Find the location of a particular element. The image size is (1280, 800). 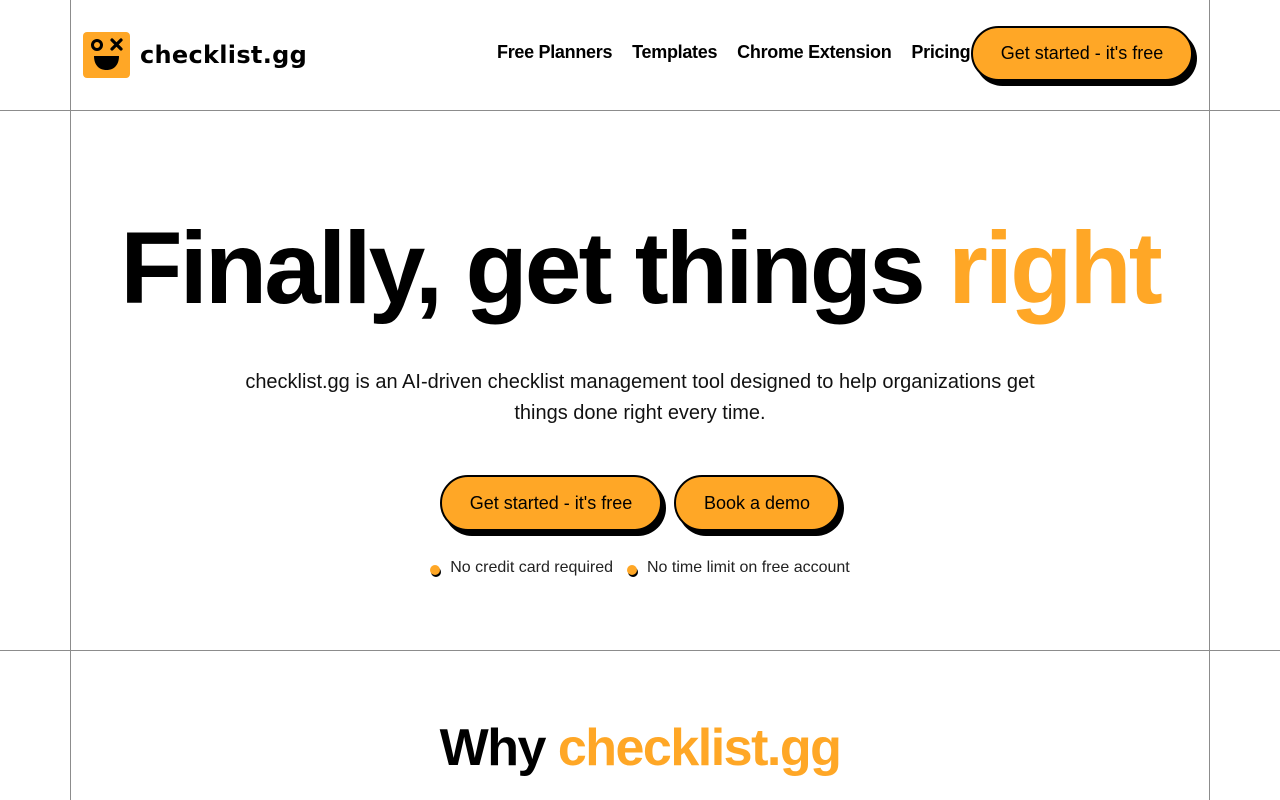

header-get-started-button: Get started - it's free is located at coordinates (1082, 53).